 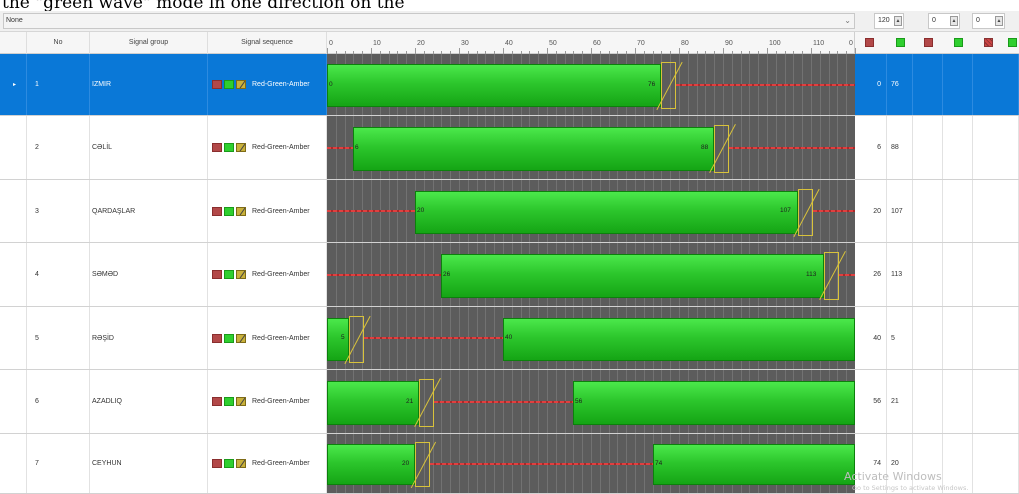 I want to click on timeline-bar: 56 21, so click(x=591, y=401).